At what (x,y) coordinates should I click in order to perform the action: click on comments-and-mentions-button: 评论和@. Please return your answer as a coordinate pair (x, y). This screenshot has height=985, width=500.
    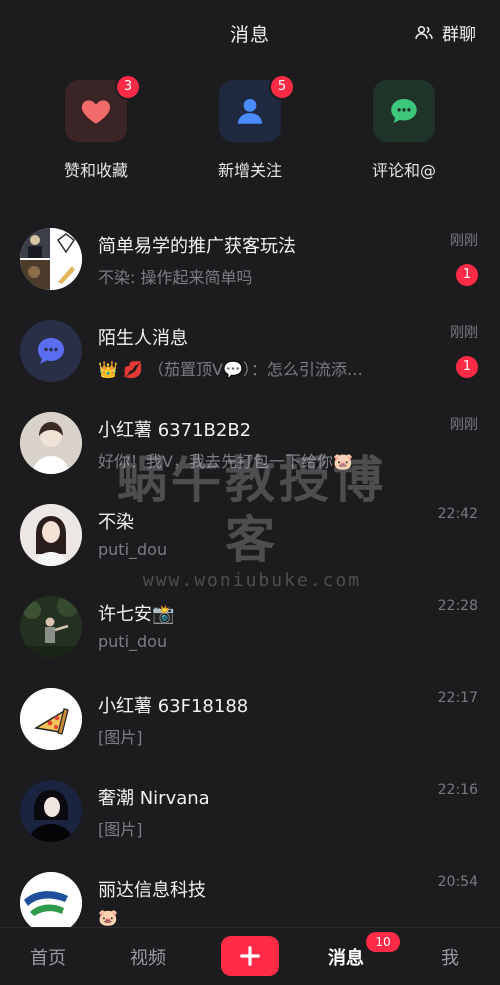
    Looking at the image, I should click on (404, 130).